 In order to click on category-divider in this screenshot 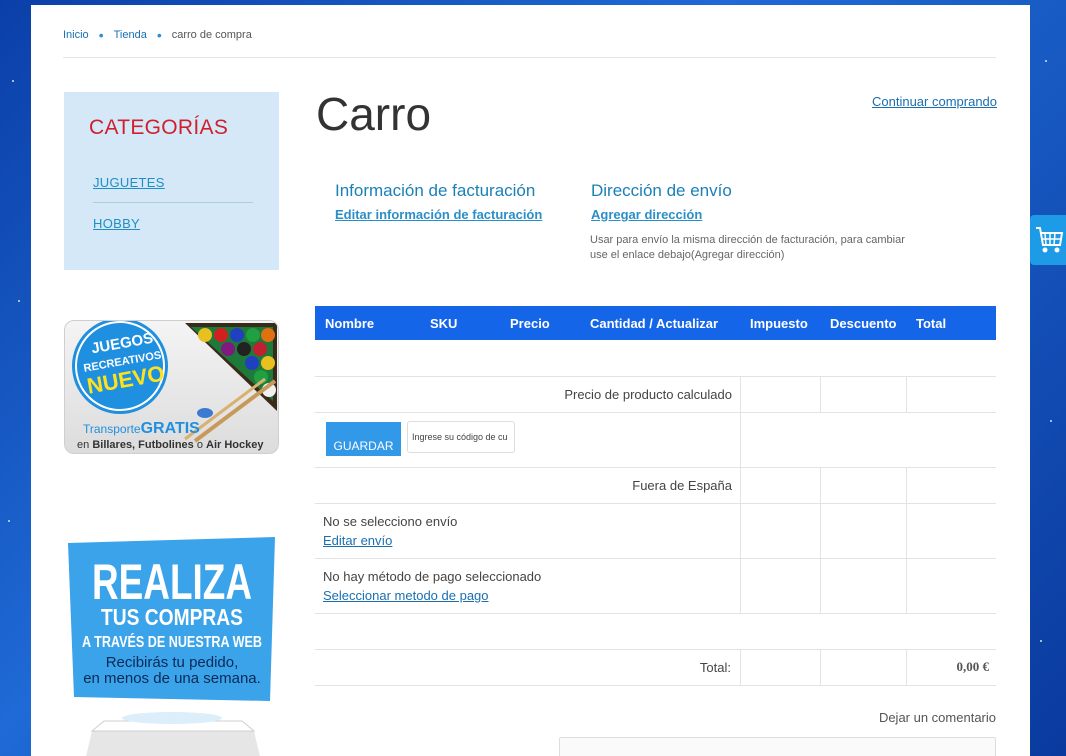, I will do `click(173, 202)`.